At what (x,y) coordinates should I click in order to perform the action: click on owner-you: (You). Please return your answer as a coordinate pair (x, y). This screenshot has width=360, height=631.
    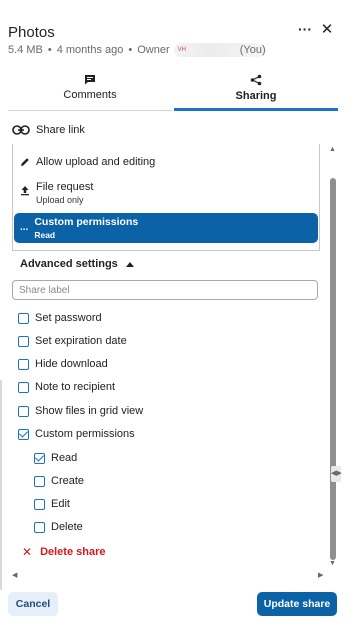
    Looking at the image, I should click on (252, 50).